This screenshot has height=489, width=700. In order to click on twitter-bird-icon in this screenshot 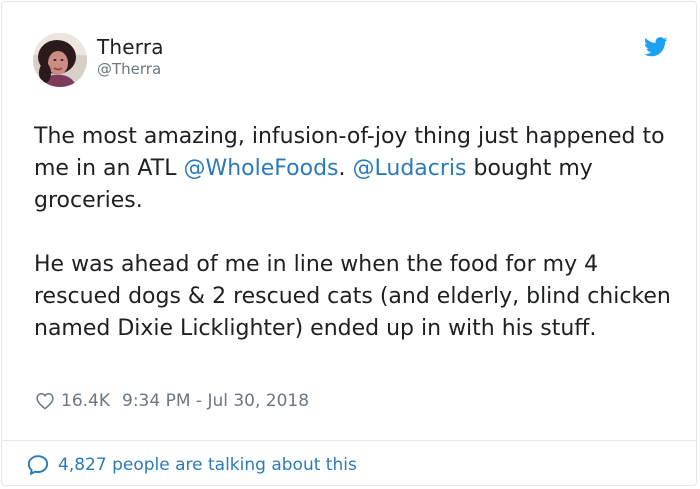, I will do `click(655, 47)`.